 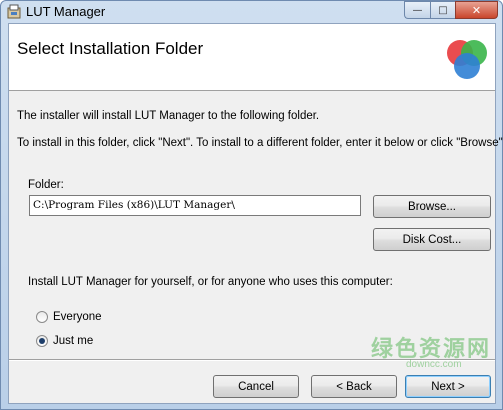 I want to click on radio-everyone-label: Everyone, so click(x=77, y=317).